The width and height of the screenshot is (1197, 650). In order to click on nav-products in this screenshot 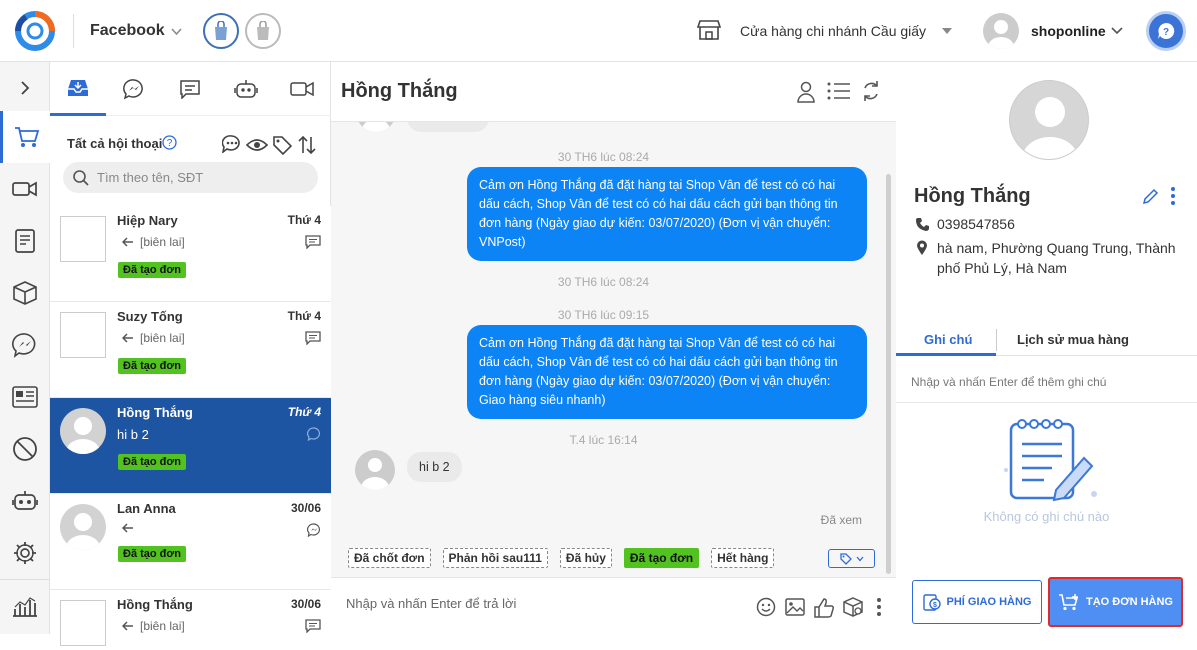, I will do `click(25, 293)`.